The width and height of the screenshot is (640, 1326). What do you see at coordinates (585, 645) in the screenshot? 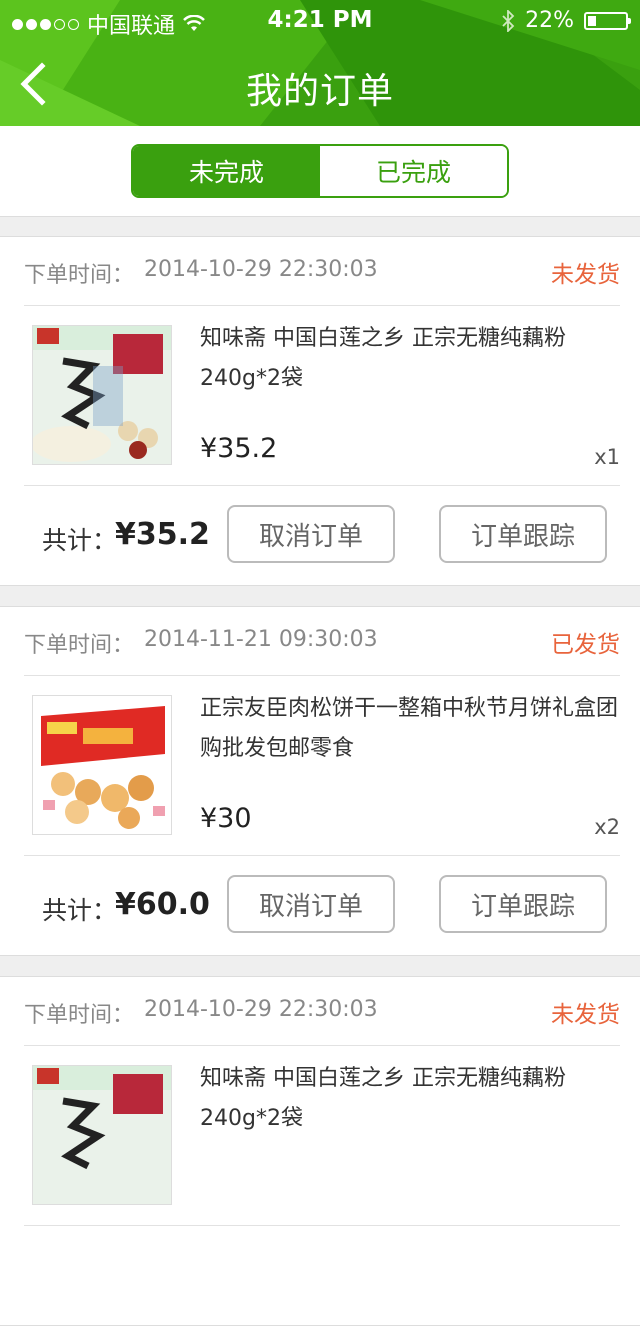
I see `order-status: 已发货` at bounding box center [585, 645].